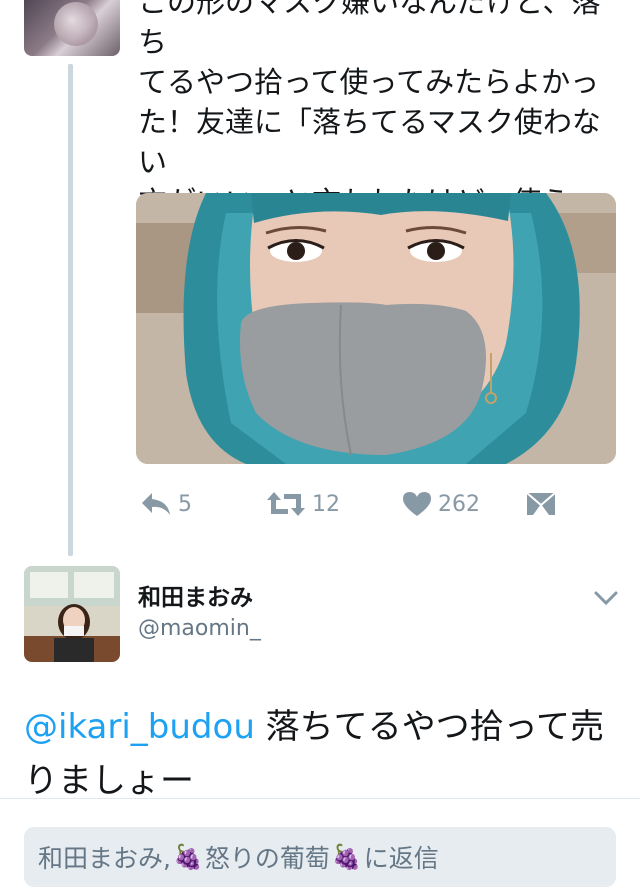  I want to click on reply-composer-bar: 和田まおみ, 🍇 怒りの葡萄 🍇 に返信, so click(320, 842).